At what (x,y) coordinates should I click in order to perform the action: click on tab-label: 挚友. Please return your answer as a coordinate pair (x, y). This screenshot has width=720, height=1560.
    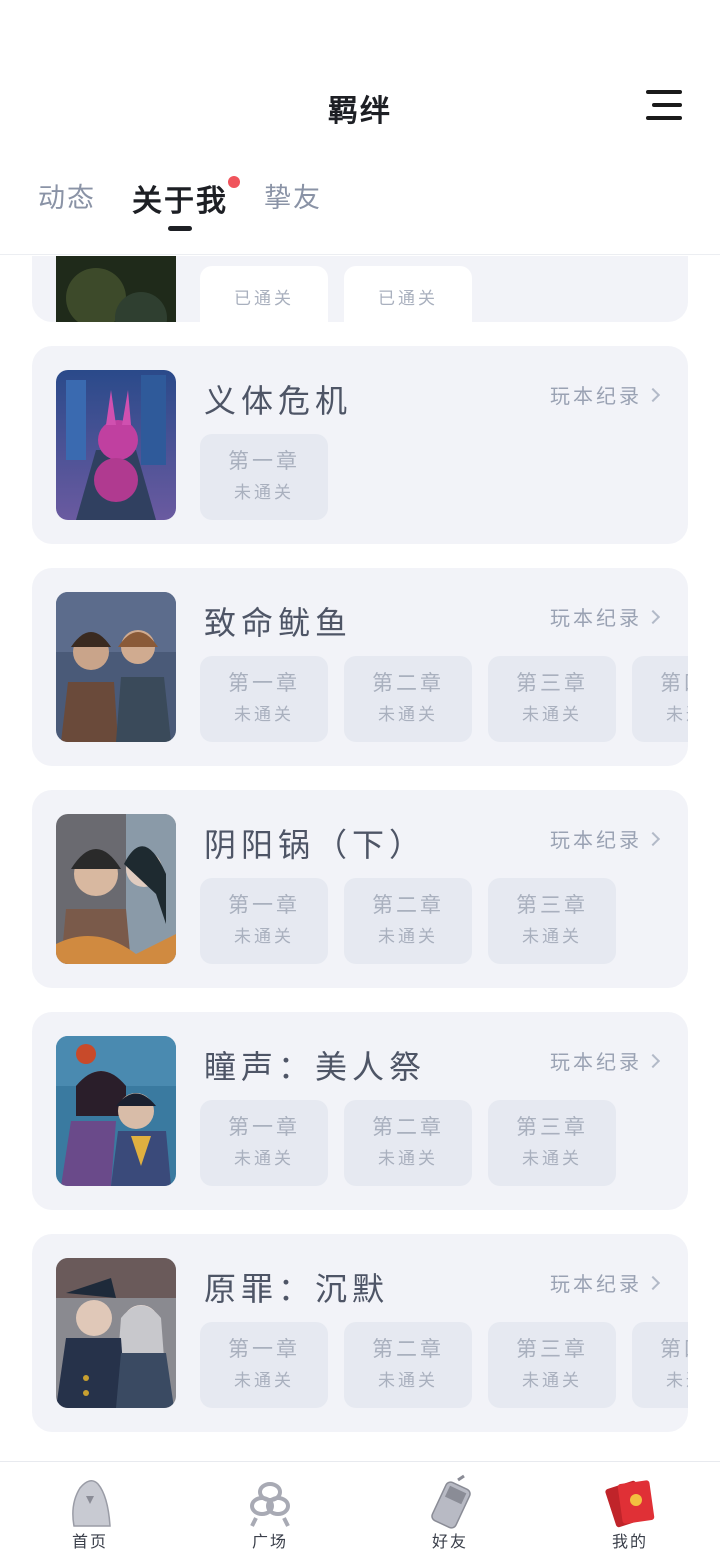
    Looking at the image, I should click on (293, 198).